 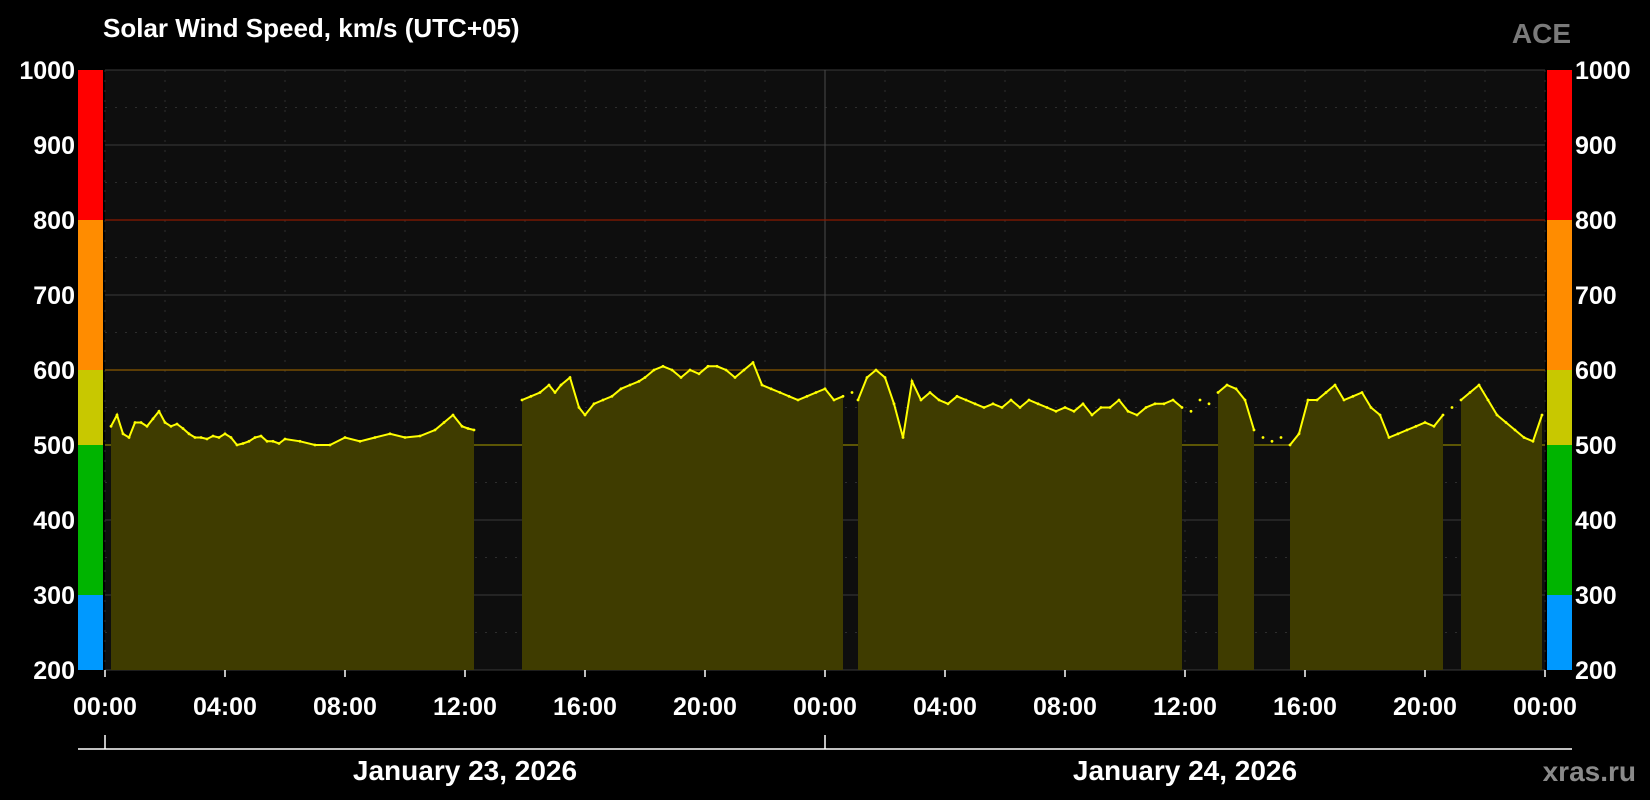 What do you see at coordinates (54, 446) in the screenshot?
I see `y-tick-left-500: 500` at bounding box center [54, 446].